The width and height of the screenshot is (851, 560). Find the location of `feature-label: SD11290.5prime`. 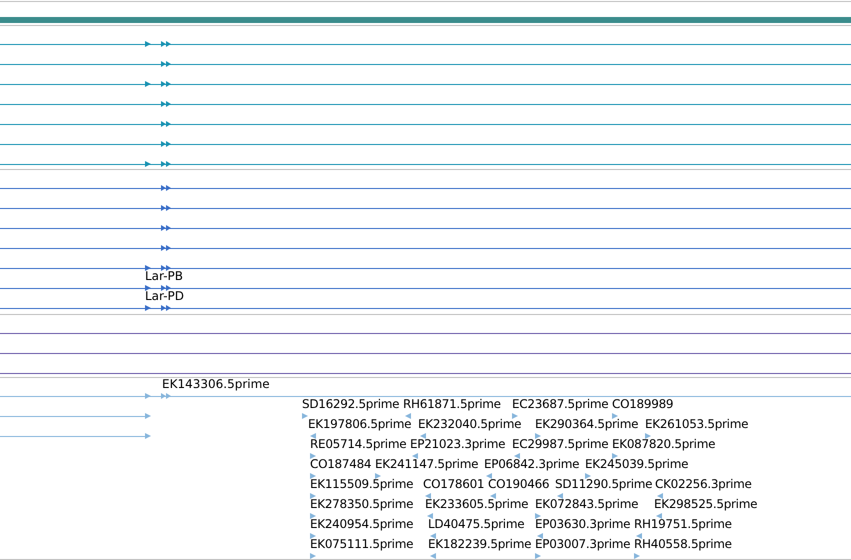

feature-label: SD11290.5prime is located at coordinates (603, 484).